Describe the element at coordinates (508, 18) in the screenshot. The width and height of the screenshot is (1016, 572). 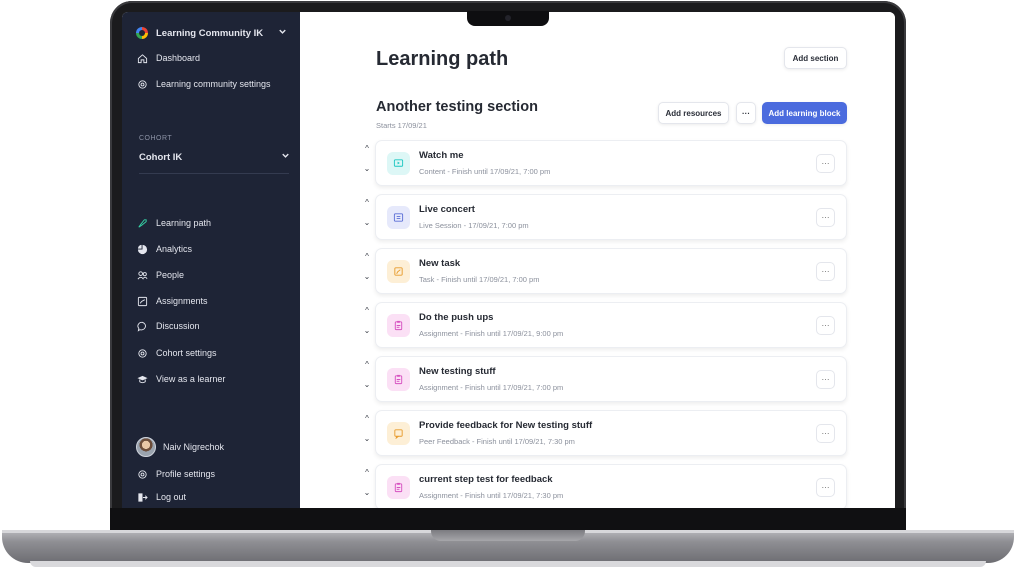
I see `camera-notch` at that location.